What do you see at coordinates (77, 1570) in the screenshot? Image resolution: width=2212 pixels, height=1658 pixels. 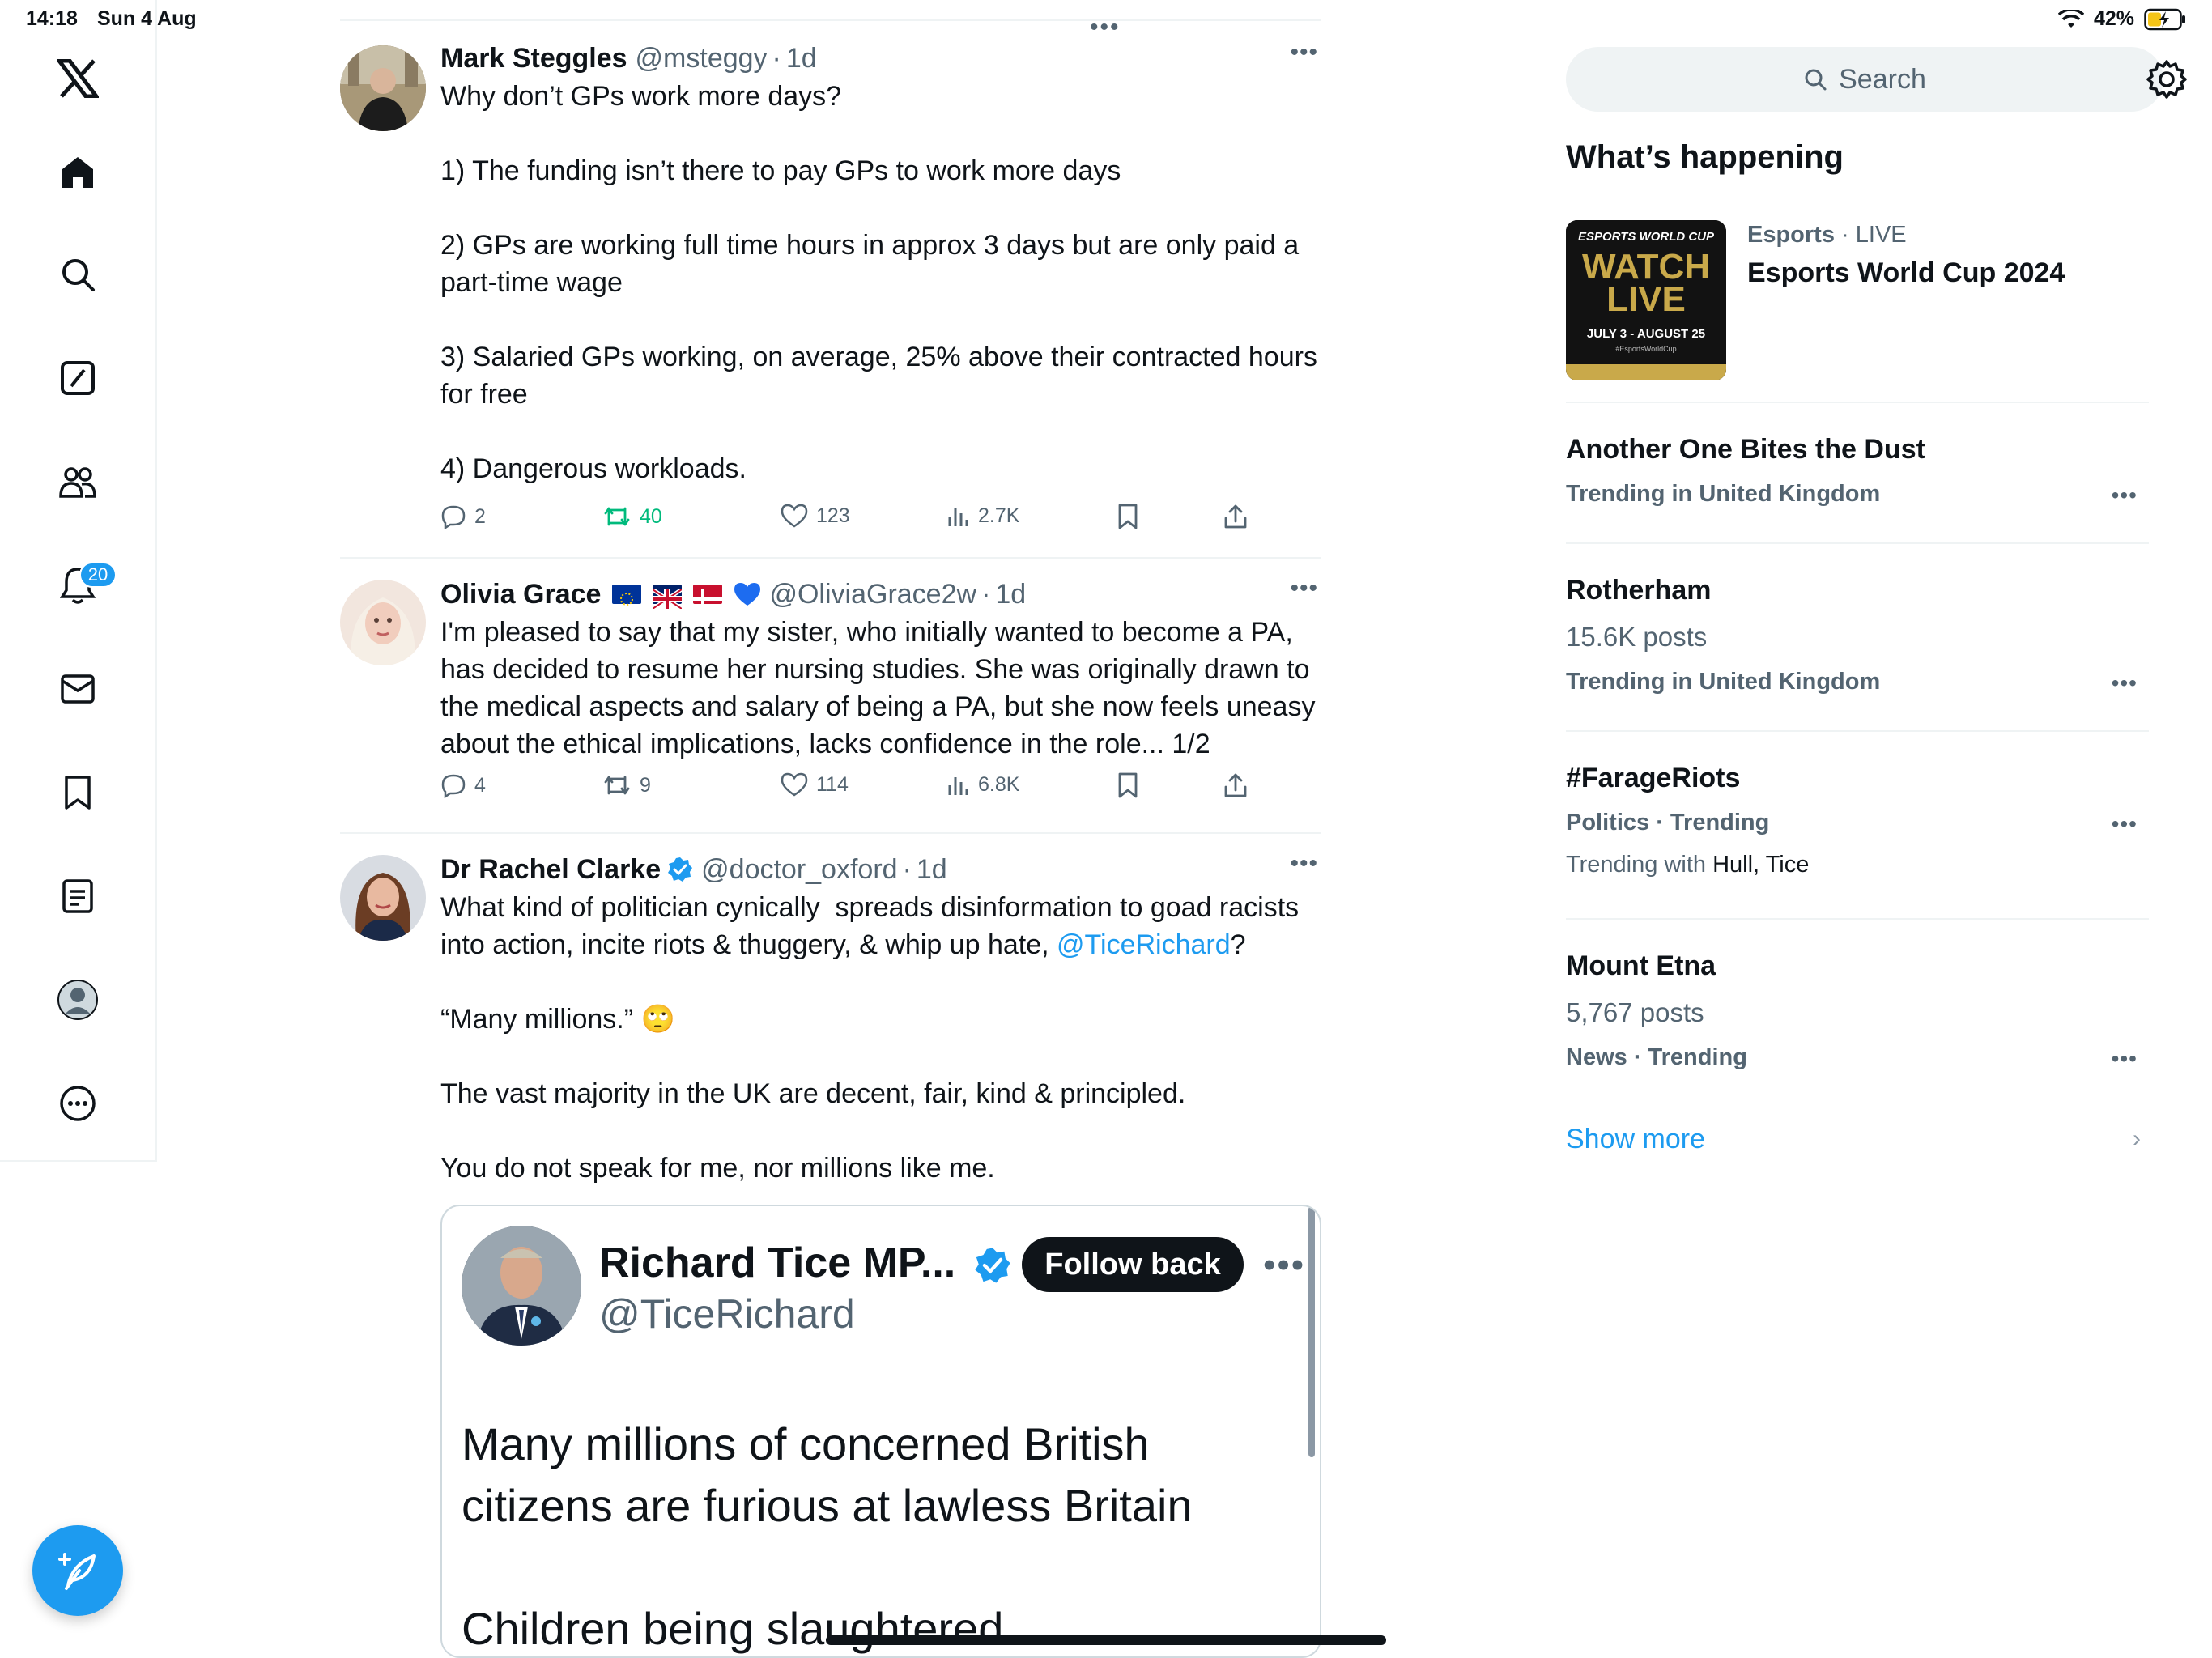 I see `compose-post-button` at bounding box center [77, 1570].